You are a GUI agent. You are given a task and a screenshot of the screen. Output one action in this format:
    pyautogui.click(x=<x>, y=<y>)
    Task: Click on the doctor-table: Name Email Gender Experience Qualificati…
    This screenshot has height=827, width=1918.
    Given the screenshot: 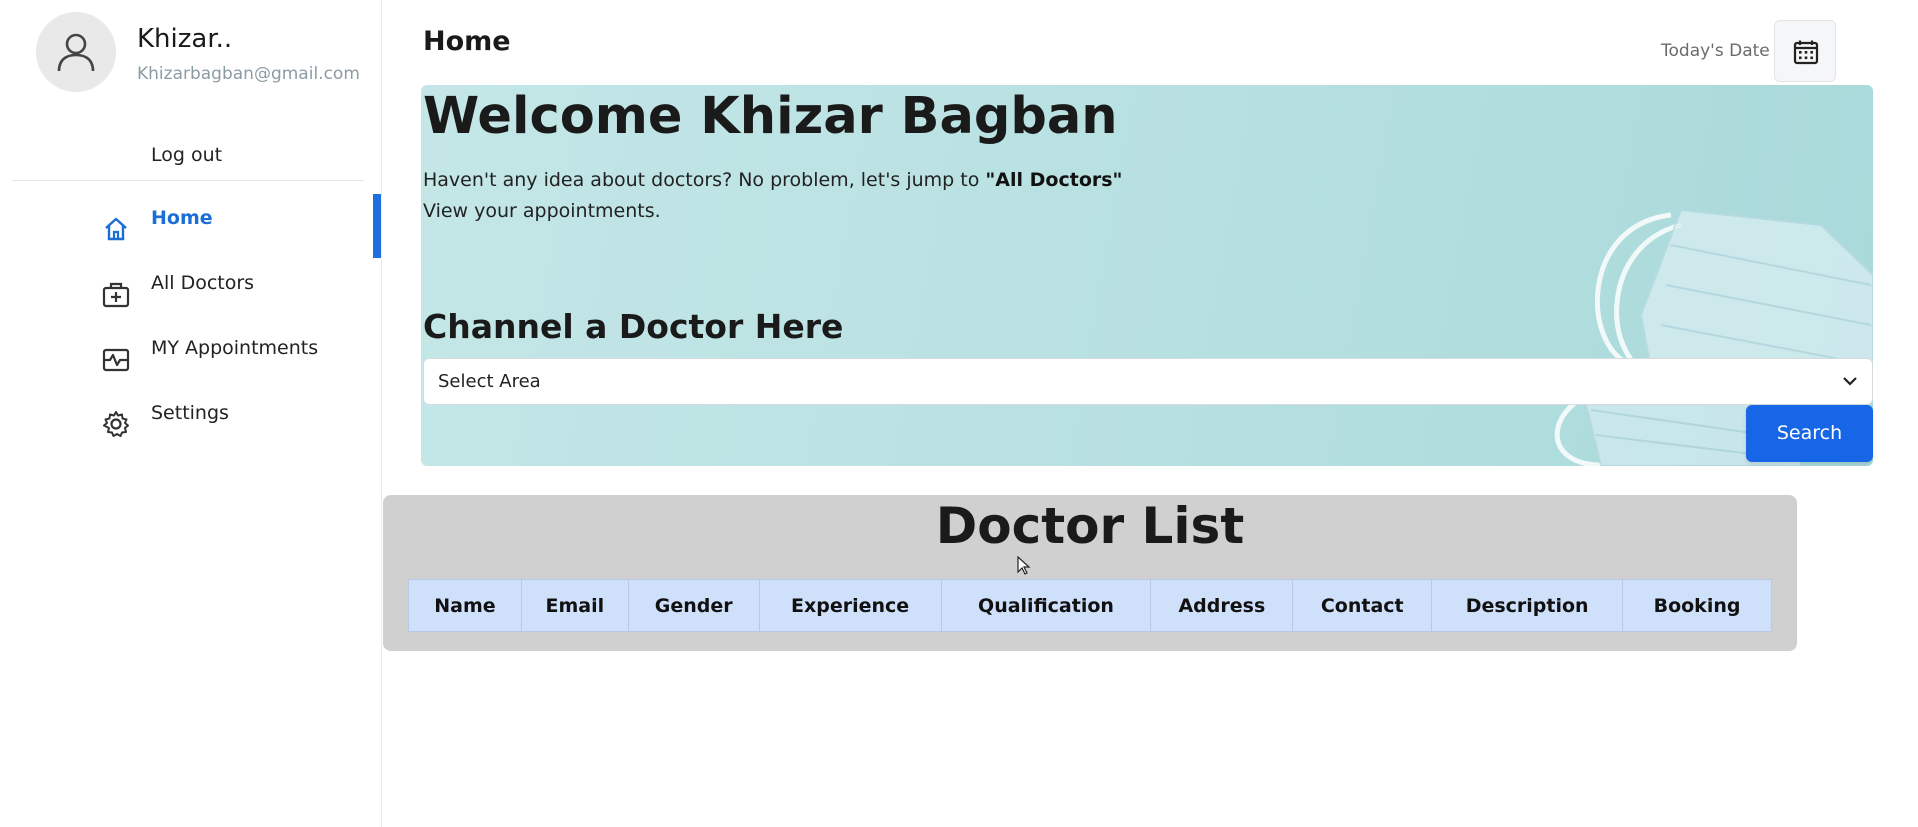 What is the action you would take?
    pyautogui.click(x=1090, y=605)
    